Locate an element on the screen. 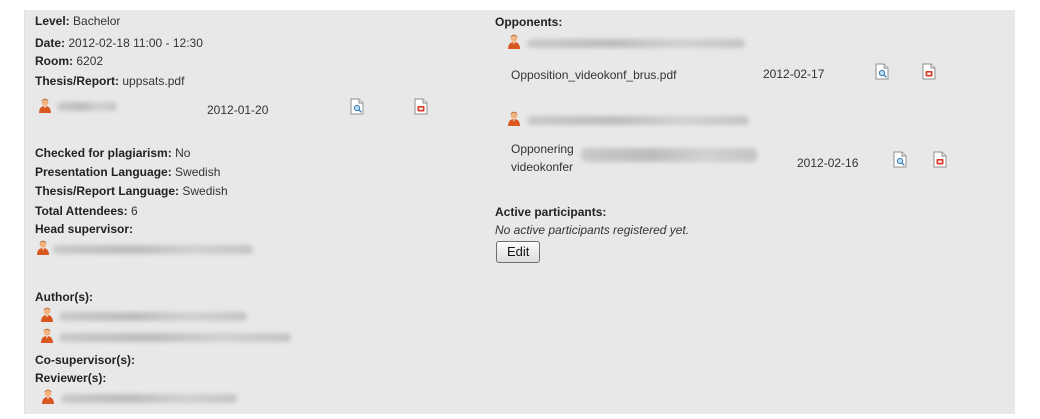 The image size is (1040, 419). plagiarism-row: Checked for plagiarism: No is located at coordinates (112, 153).